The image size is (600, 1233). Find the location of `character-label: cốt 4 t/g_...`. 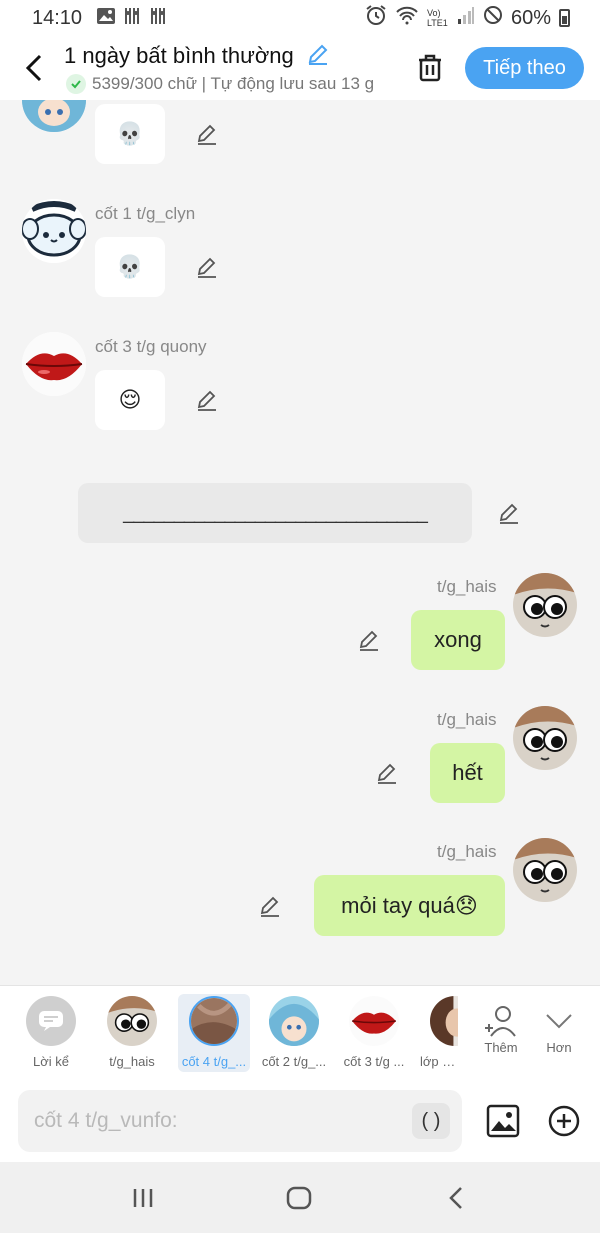

character-label: cốt 4 t/g_... is located at coordinates (214, 1061).